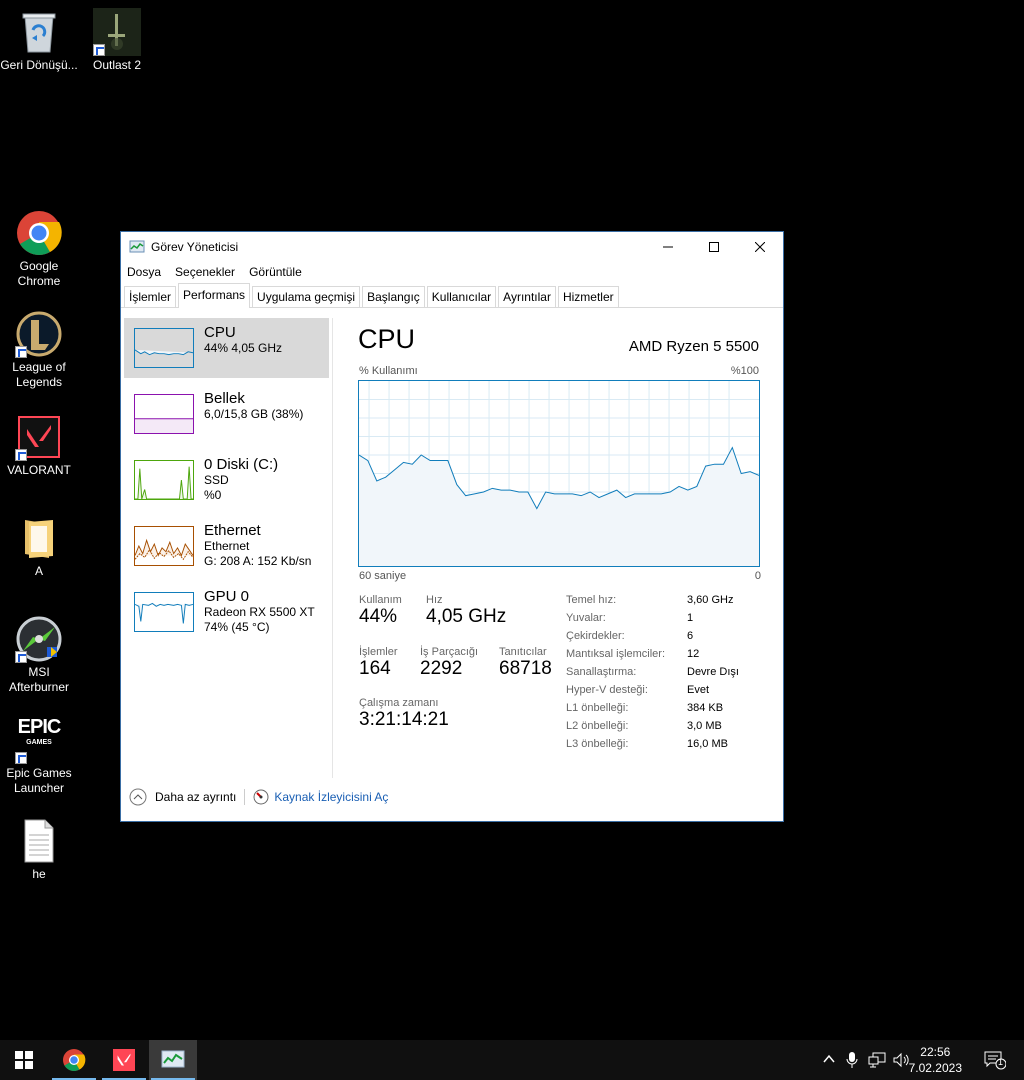 This screenshot has height=1080, width=1024. I want to click on resource-monitor-label: Kaynak İzleyicisini Aç, so click(331, 797).